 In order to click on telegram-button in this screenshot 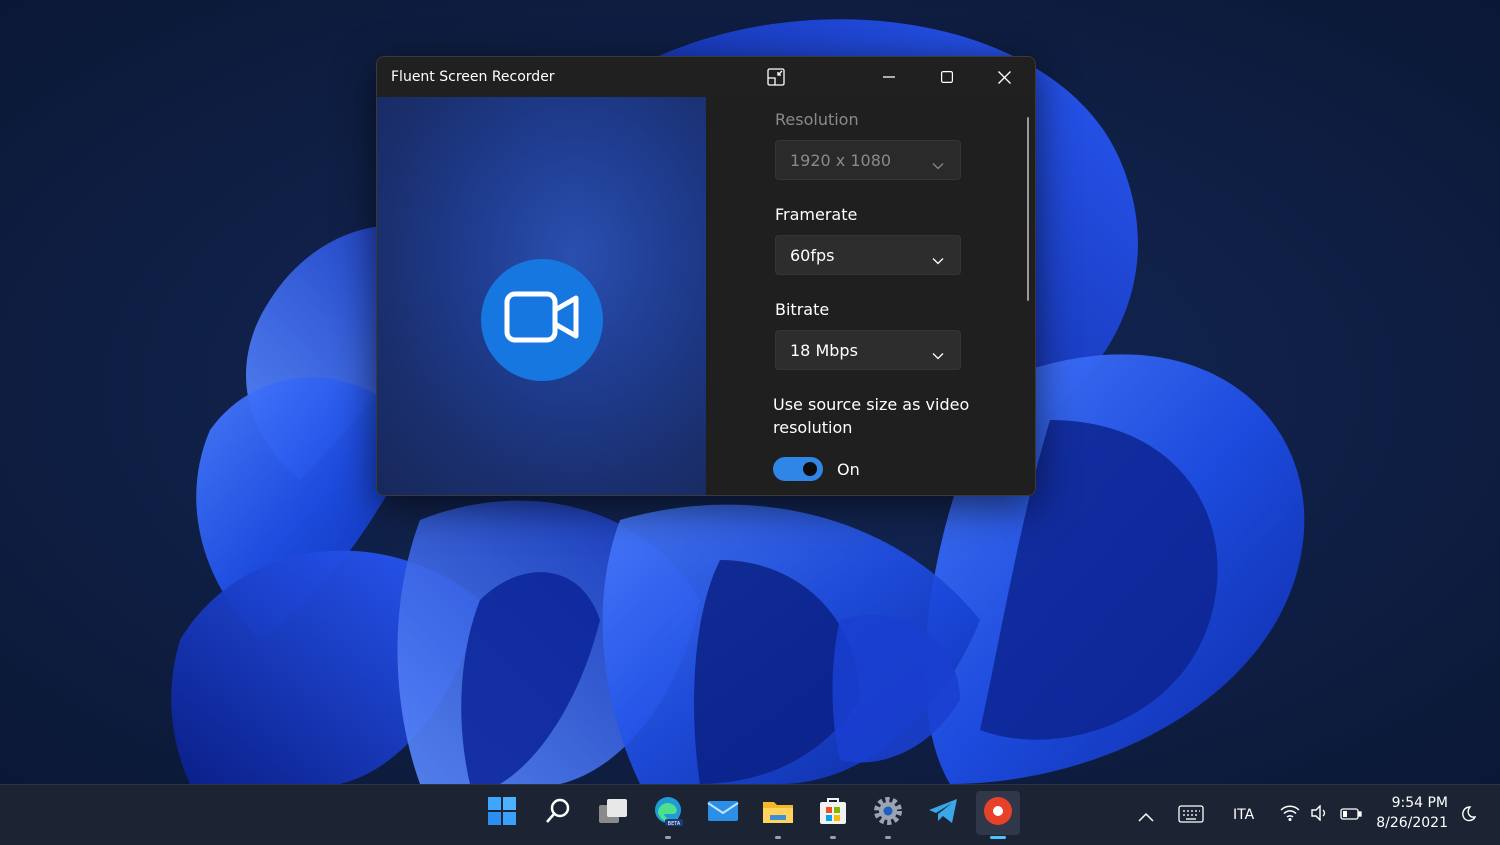, I will do `click(943, 813)`.